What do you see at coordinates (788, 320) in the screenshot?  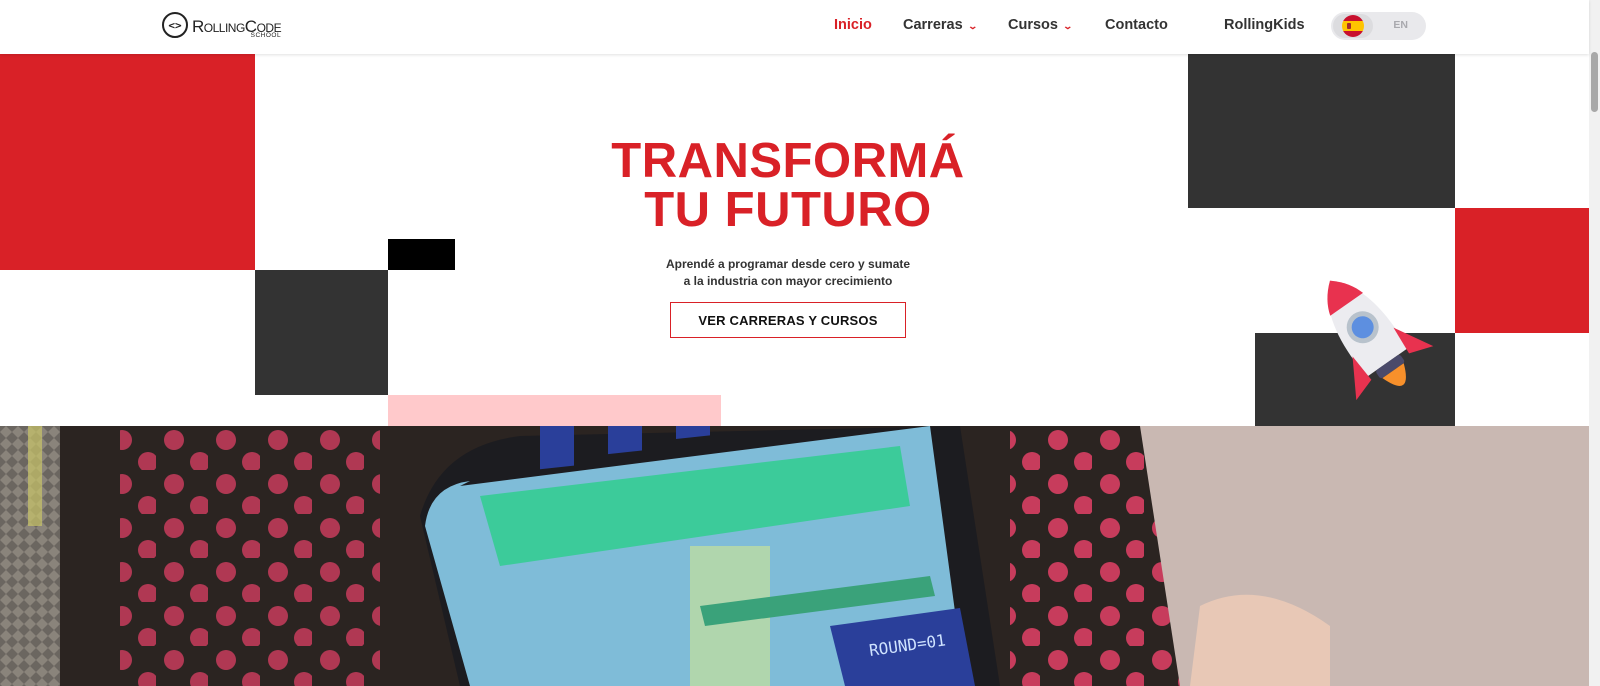 I see `see-careers-button: VER CARRERAS Y CURSOS` at bounding box center [788, 320].